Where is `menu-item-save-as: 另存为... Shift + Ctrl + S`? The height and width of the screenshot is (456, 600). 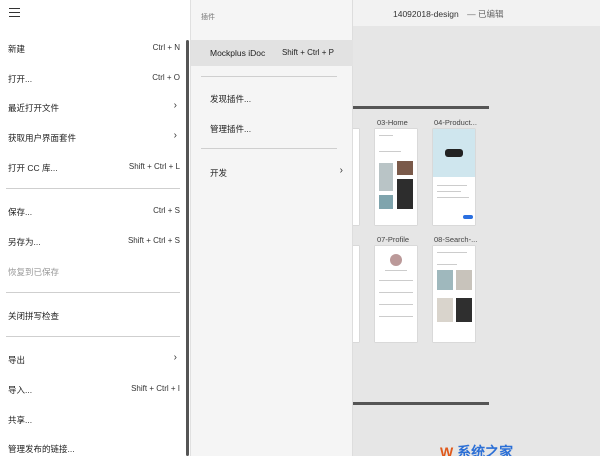
menu-item-save-as: 另存为... Shift + Ctrl + S is located at coordinates (93, 241).